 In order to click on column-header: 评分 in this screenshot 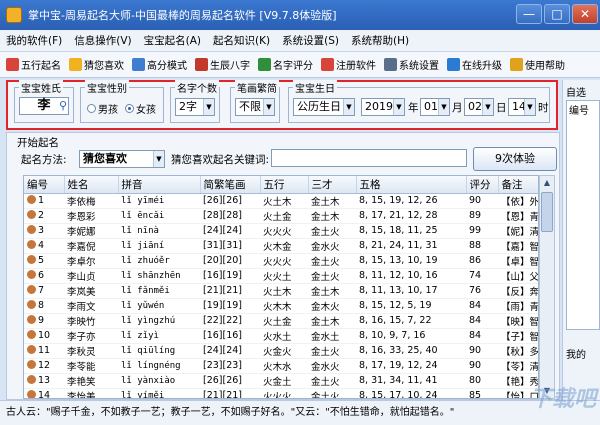, I will do `click(482, 185)`.